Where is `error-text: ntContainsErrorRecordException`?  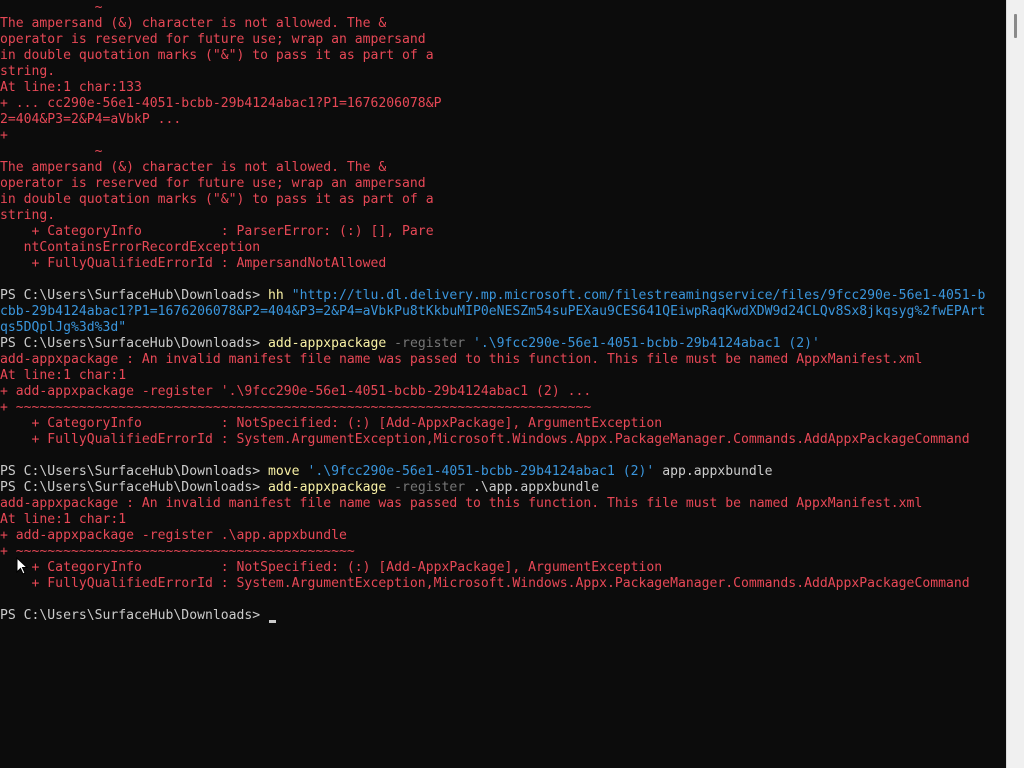 error-text: ntContainsErrorRecordException is located at coordinates (130, 247).